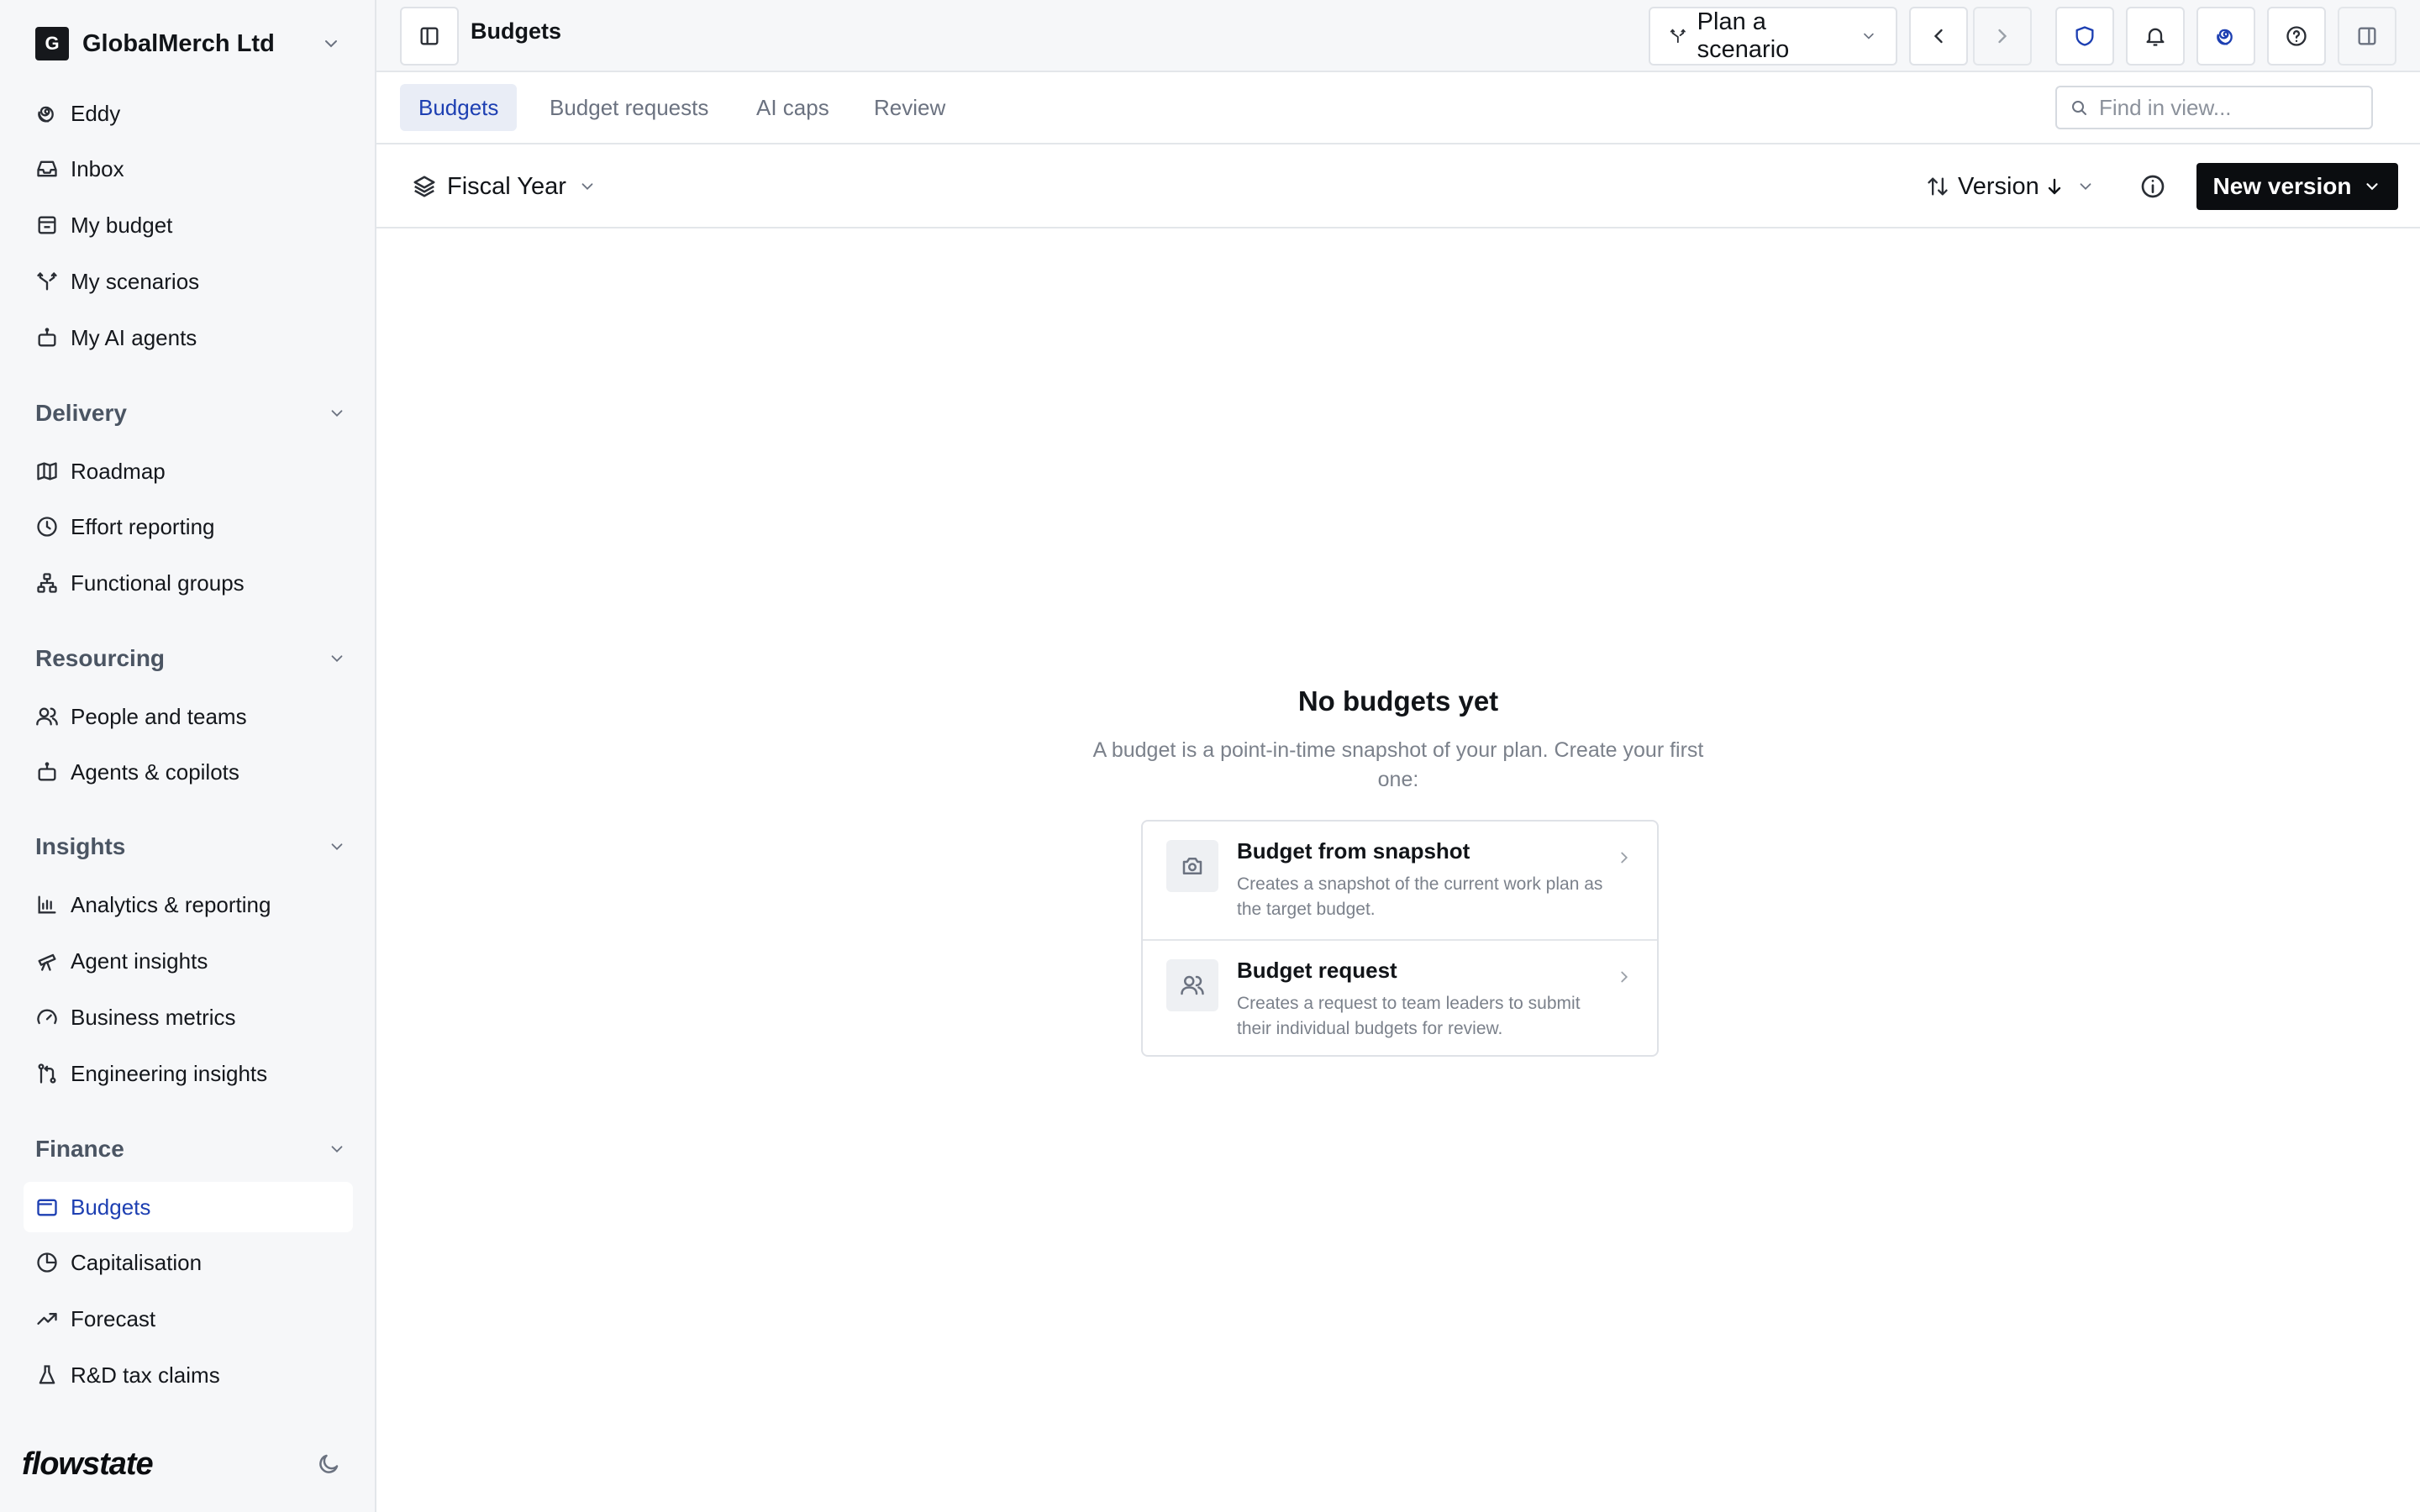 This screenshot has width=2420, height=1512. Describe the element at coordinates (459, 107) in the screenshot. I see `tab-budgets: Budgets` at that location.